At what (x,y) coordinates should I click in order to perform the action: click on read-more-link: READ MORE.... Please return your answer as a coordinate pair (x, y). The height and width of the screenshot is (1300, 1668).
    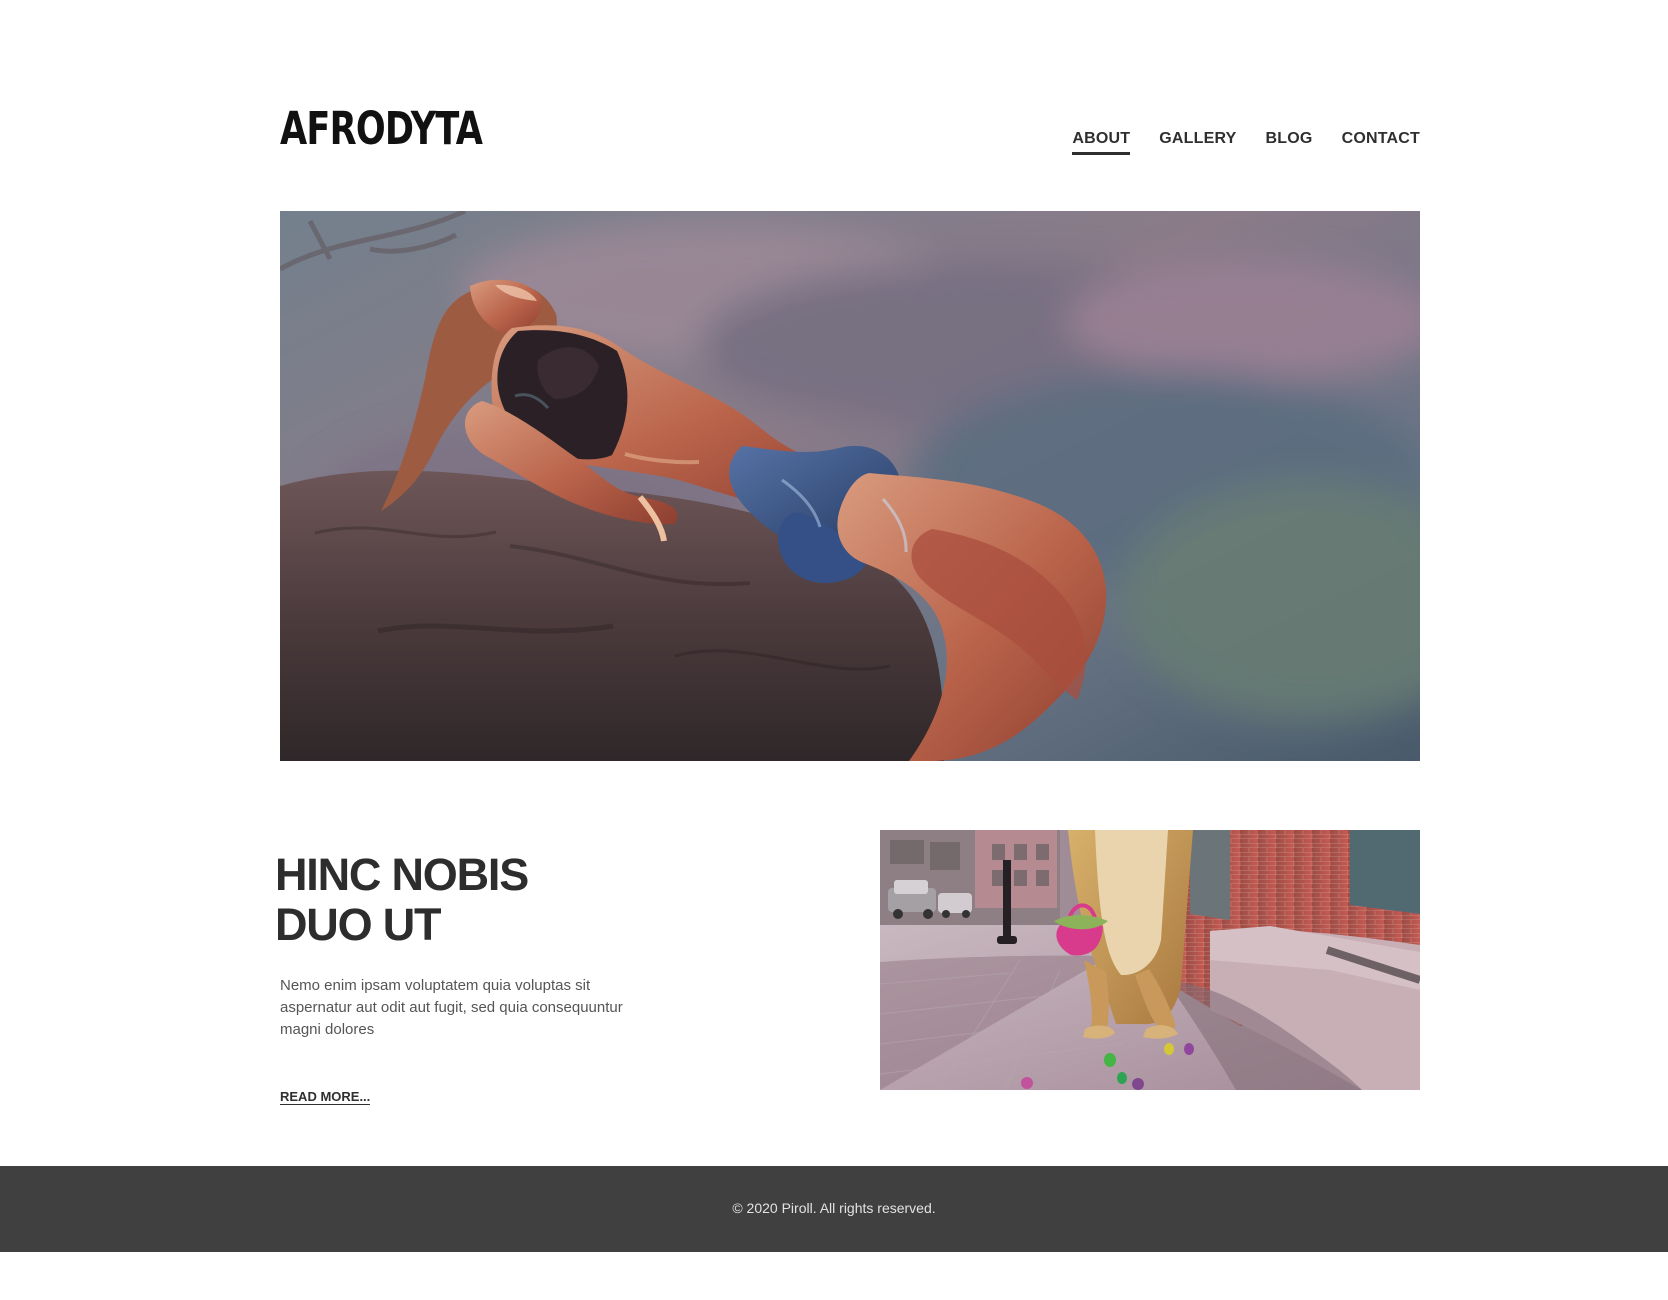
    Looking at the image, I should click on (325, 1097).